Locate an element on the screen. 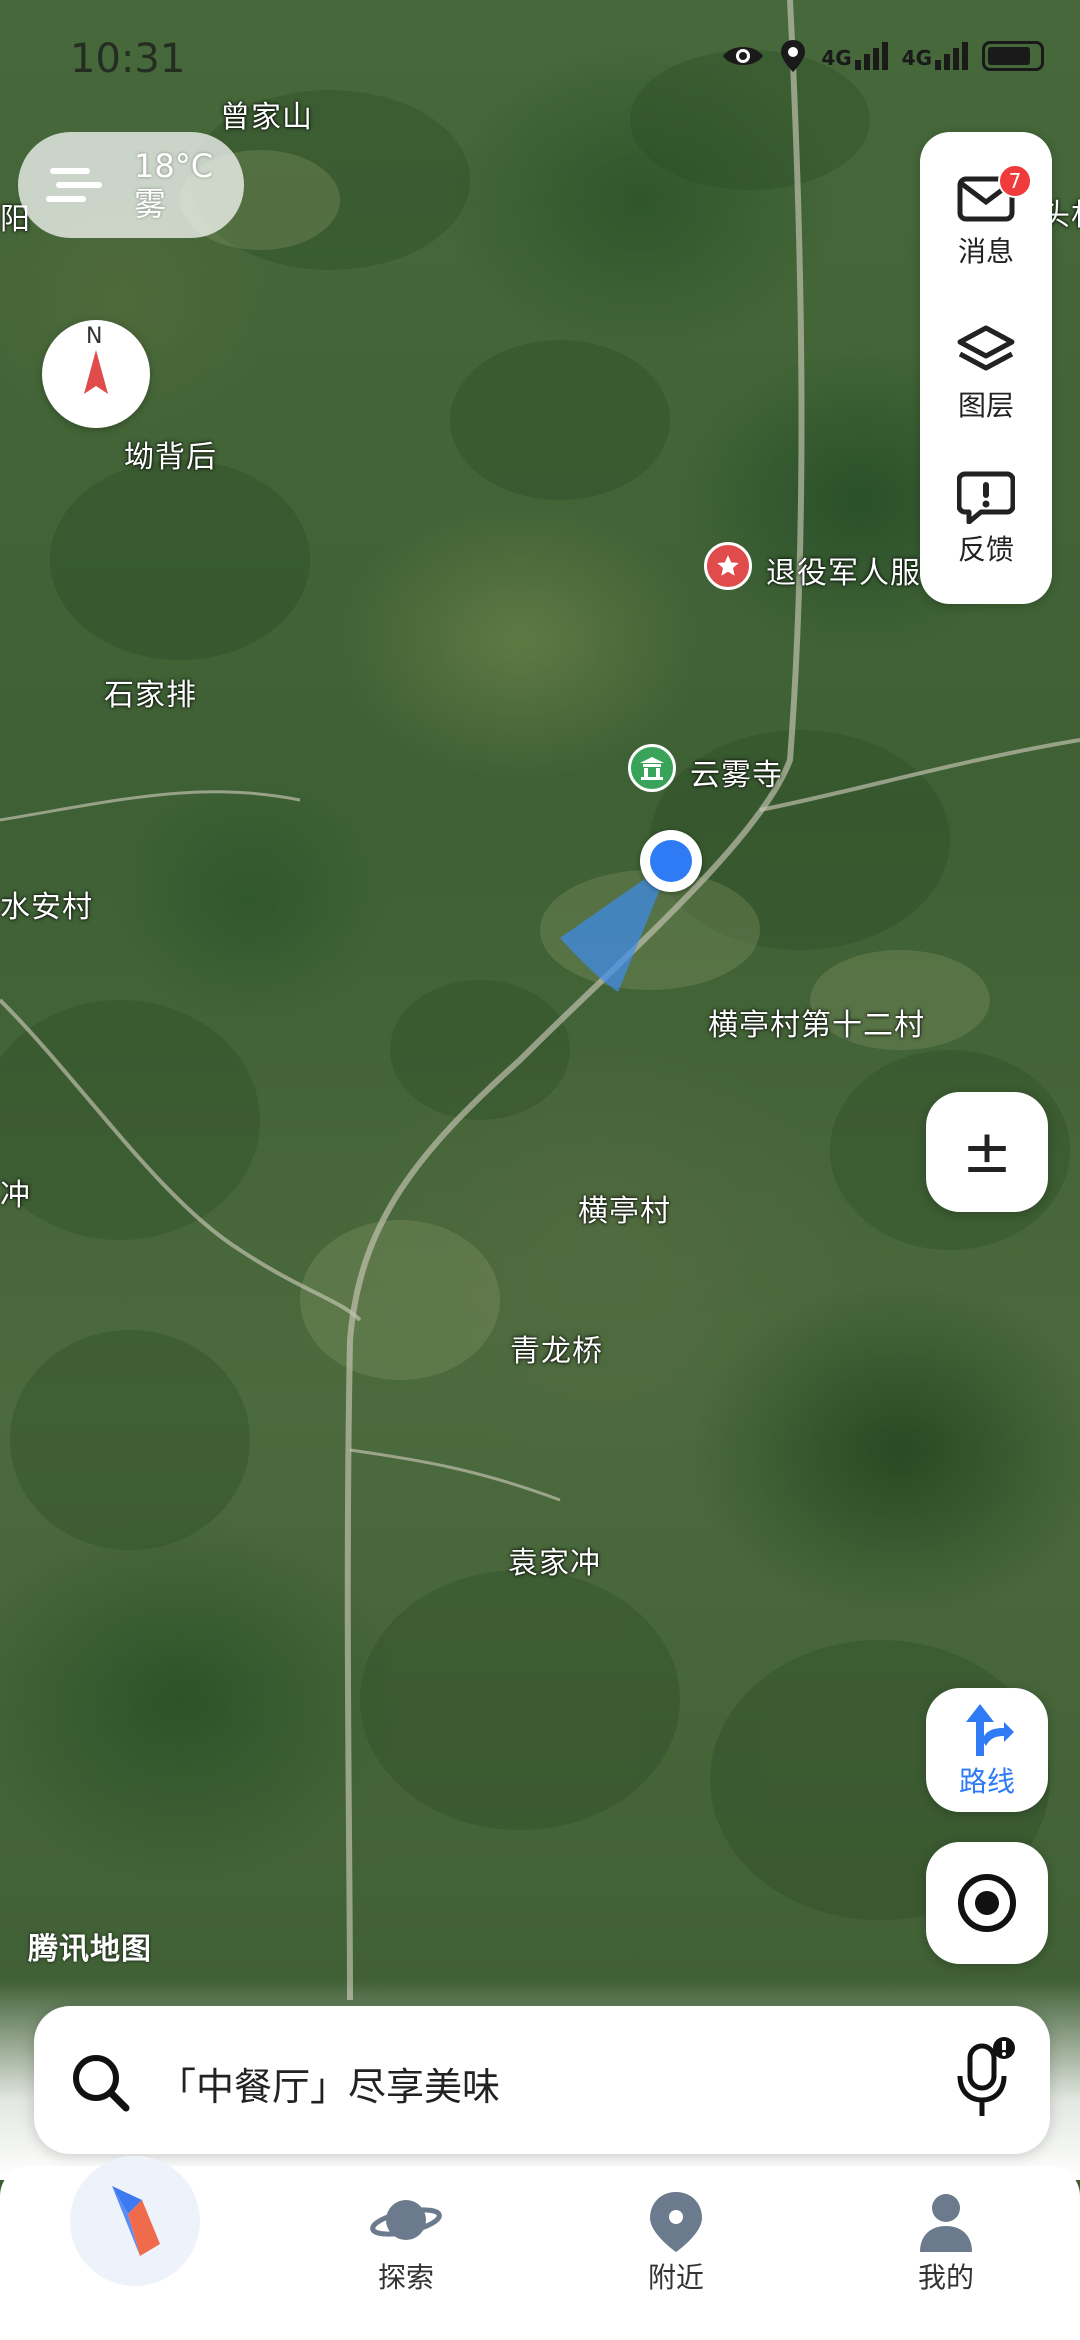 Image resolution: width=1080 pixels, height=2340 pixels. messages-label: 消息 is located at coordinates (985, 251).